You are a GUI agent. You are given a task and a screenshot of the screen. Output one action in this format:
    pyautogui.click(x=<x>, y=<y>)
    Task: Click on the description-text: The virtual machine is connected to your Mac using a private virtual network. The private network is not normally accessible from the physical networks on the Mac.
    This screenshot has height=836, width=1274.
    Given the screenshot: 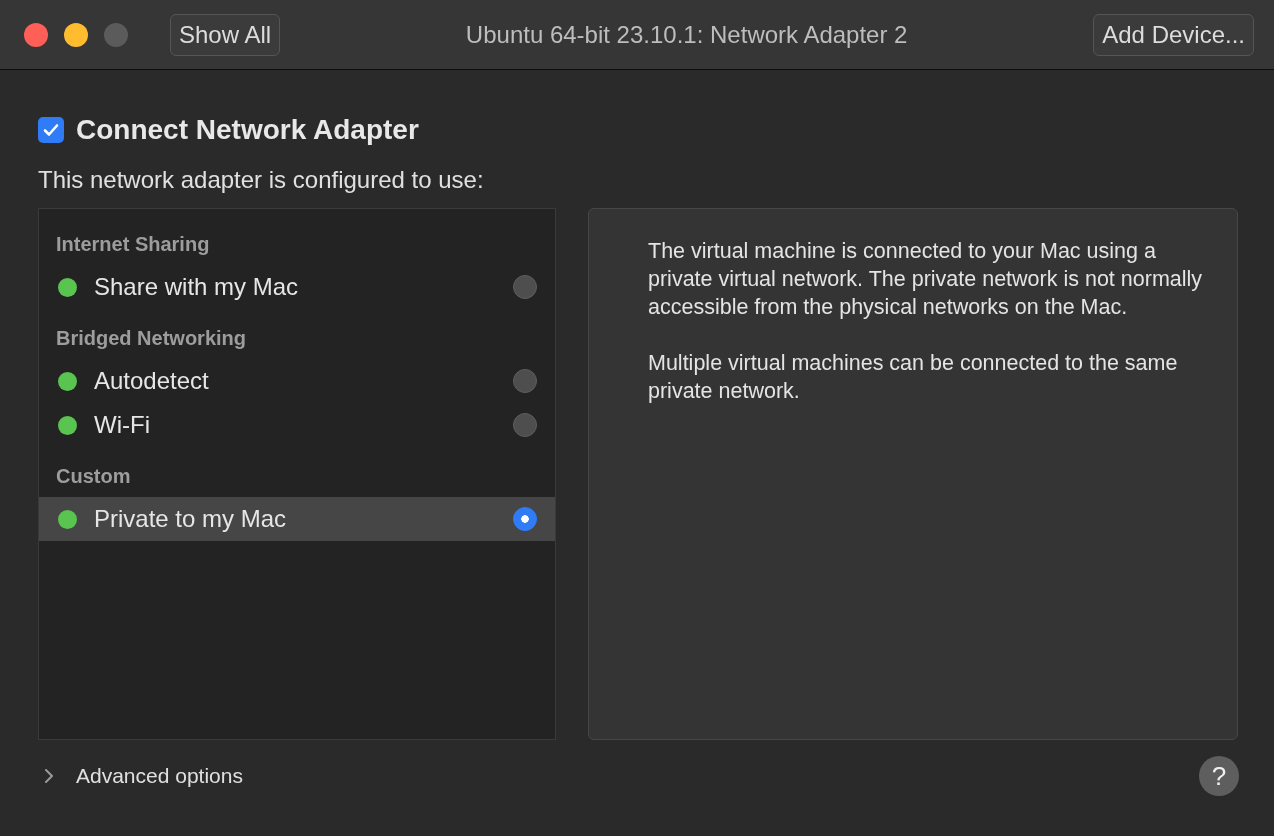 What is the action you would take?
    pyautogui.click(x=926, y=279)
    